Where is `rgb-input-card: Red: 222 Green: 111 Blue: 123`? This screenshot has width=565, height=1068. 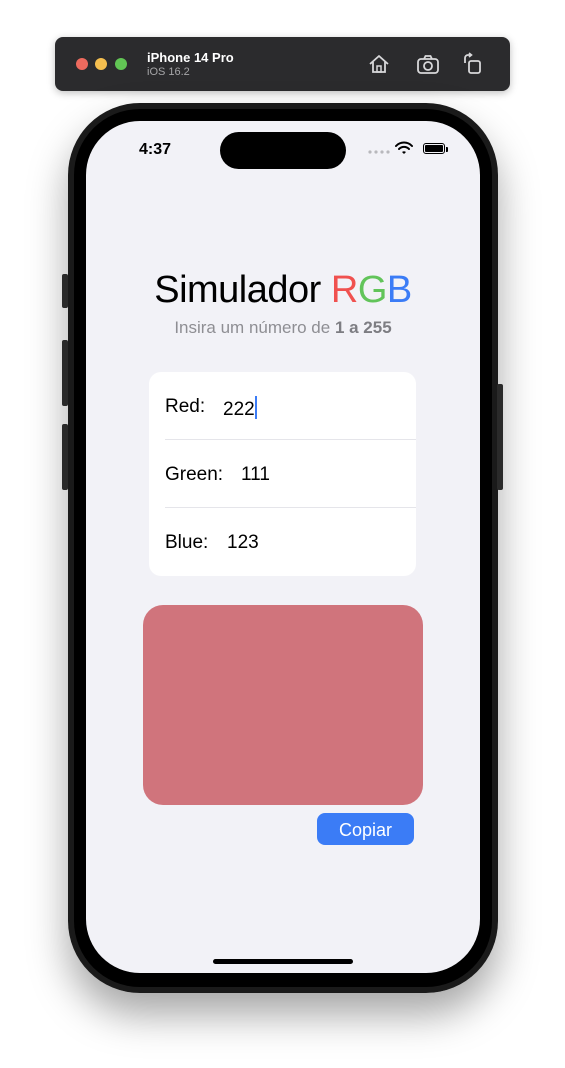 rgb-input-card: Red: 222 Green: 111 Blue: 123 is located at coordinates (282, 474).